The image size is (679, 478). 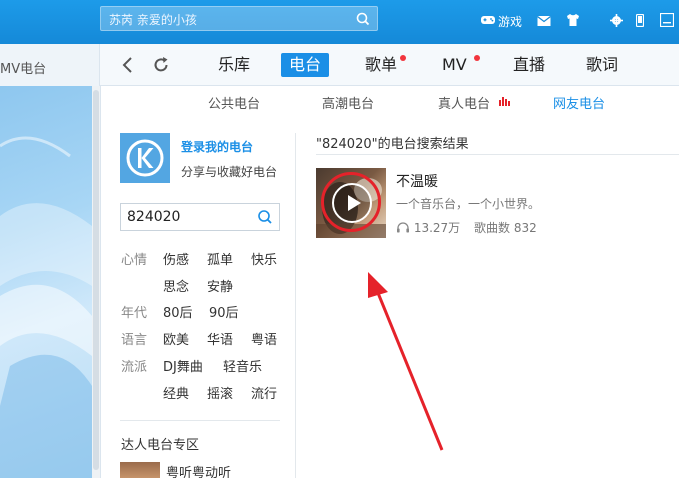 I want to click on mobile-button, so click(x=640, y=21).